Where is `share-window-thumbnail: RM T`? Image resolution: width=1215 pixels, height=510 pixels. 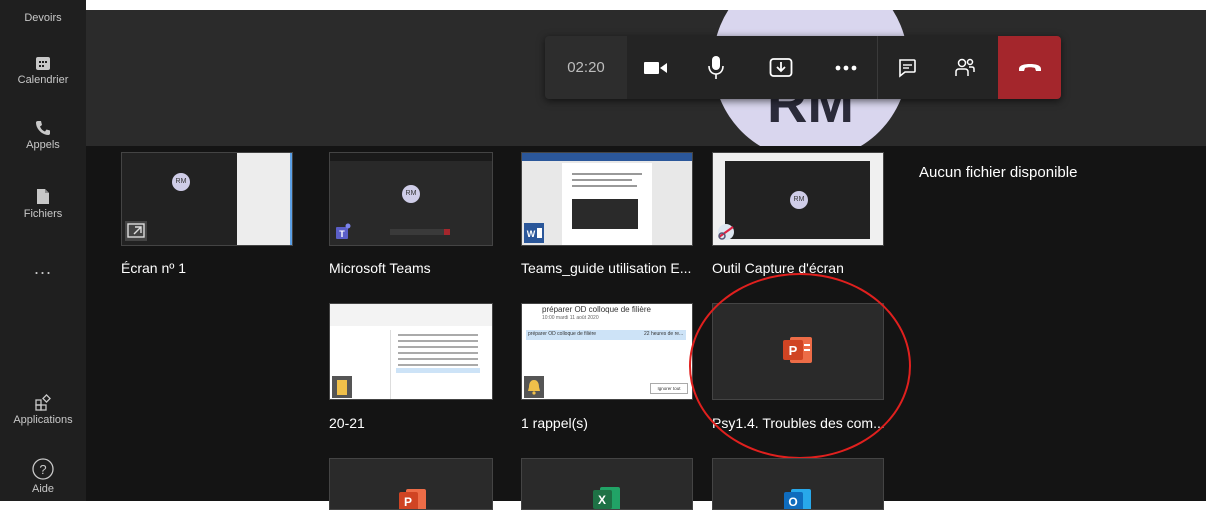 share-window-thumbnail: RM T is located at coordinates (411, 199).